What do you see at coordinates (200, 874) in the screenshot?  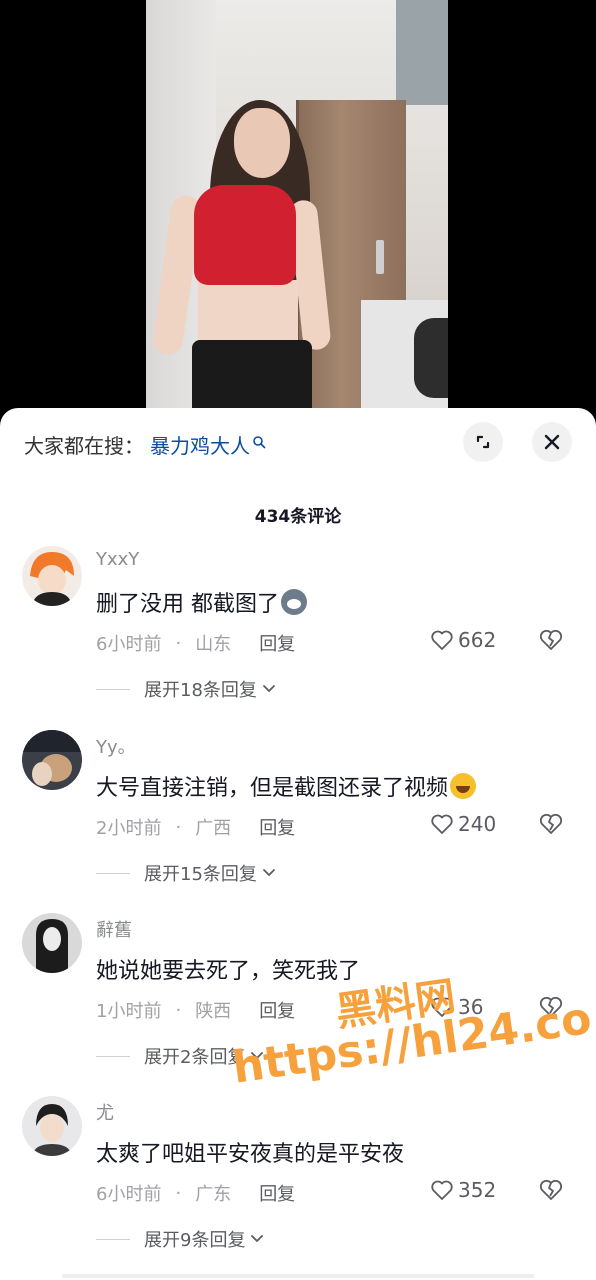 I see `expand-replies-label: 展开15条回复` at bounding box center [200, 874].